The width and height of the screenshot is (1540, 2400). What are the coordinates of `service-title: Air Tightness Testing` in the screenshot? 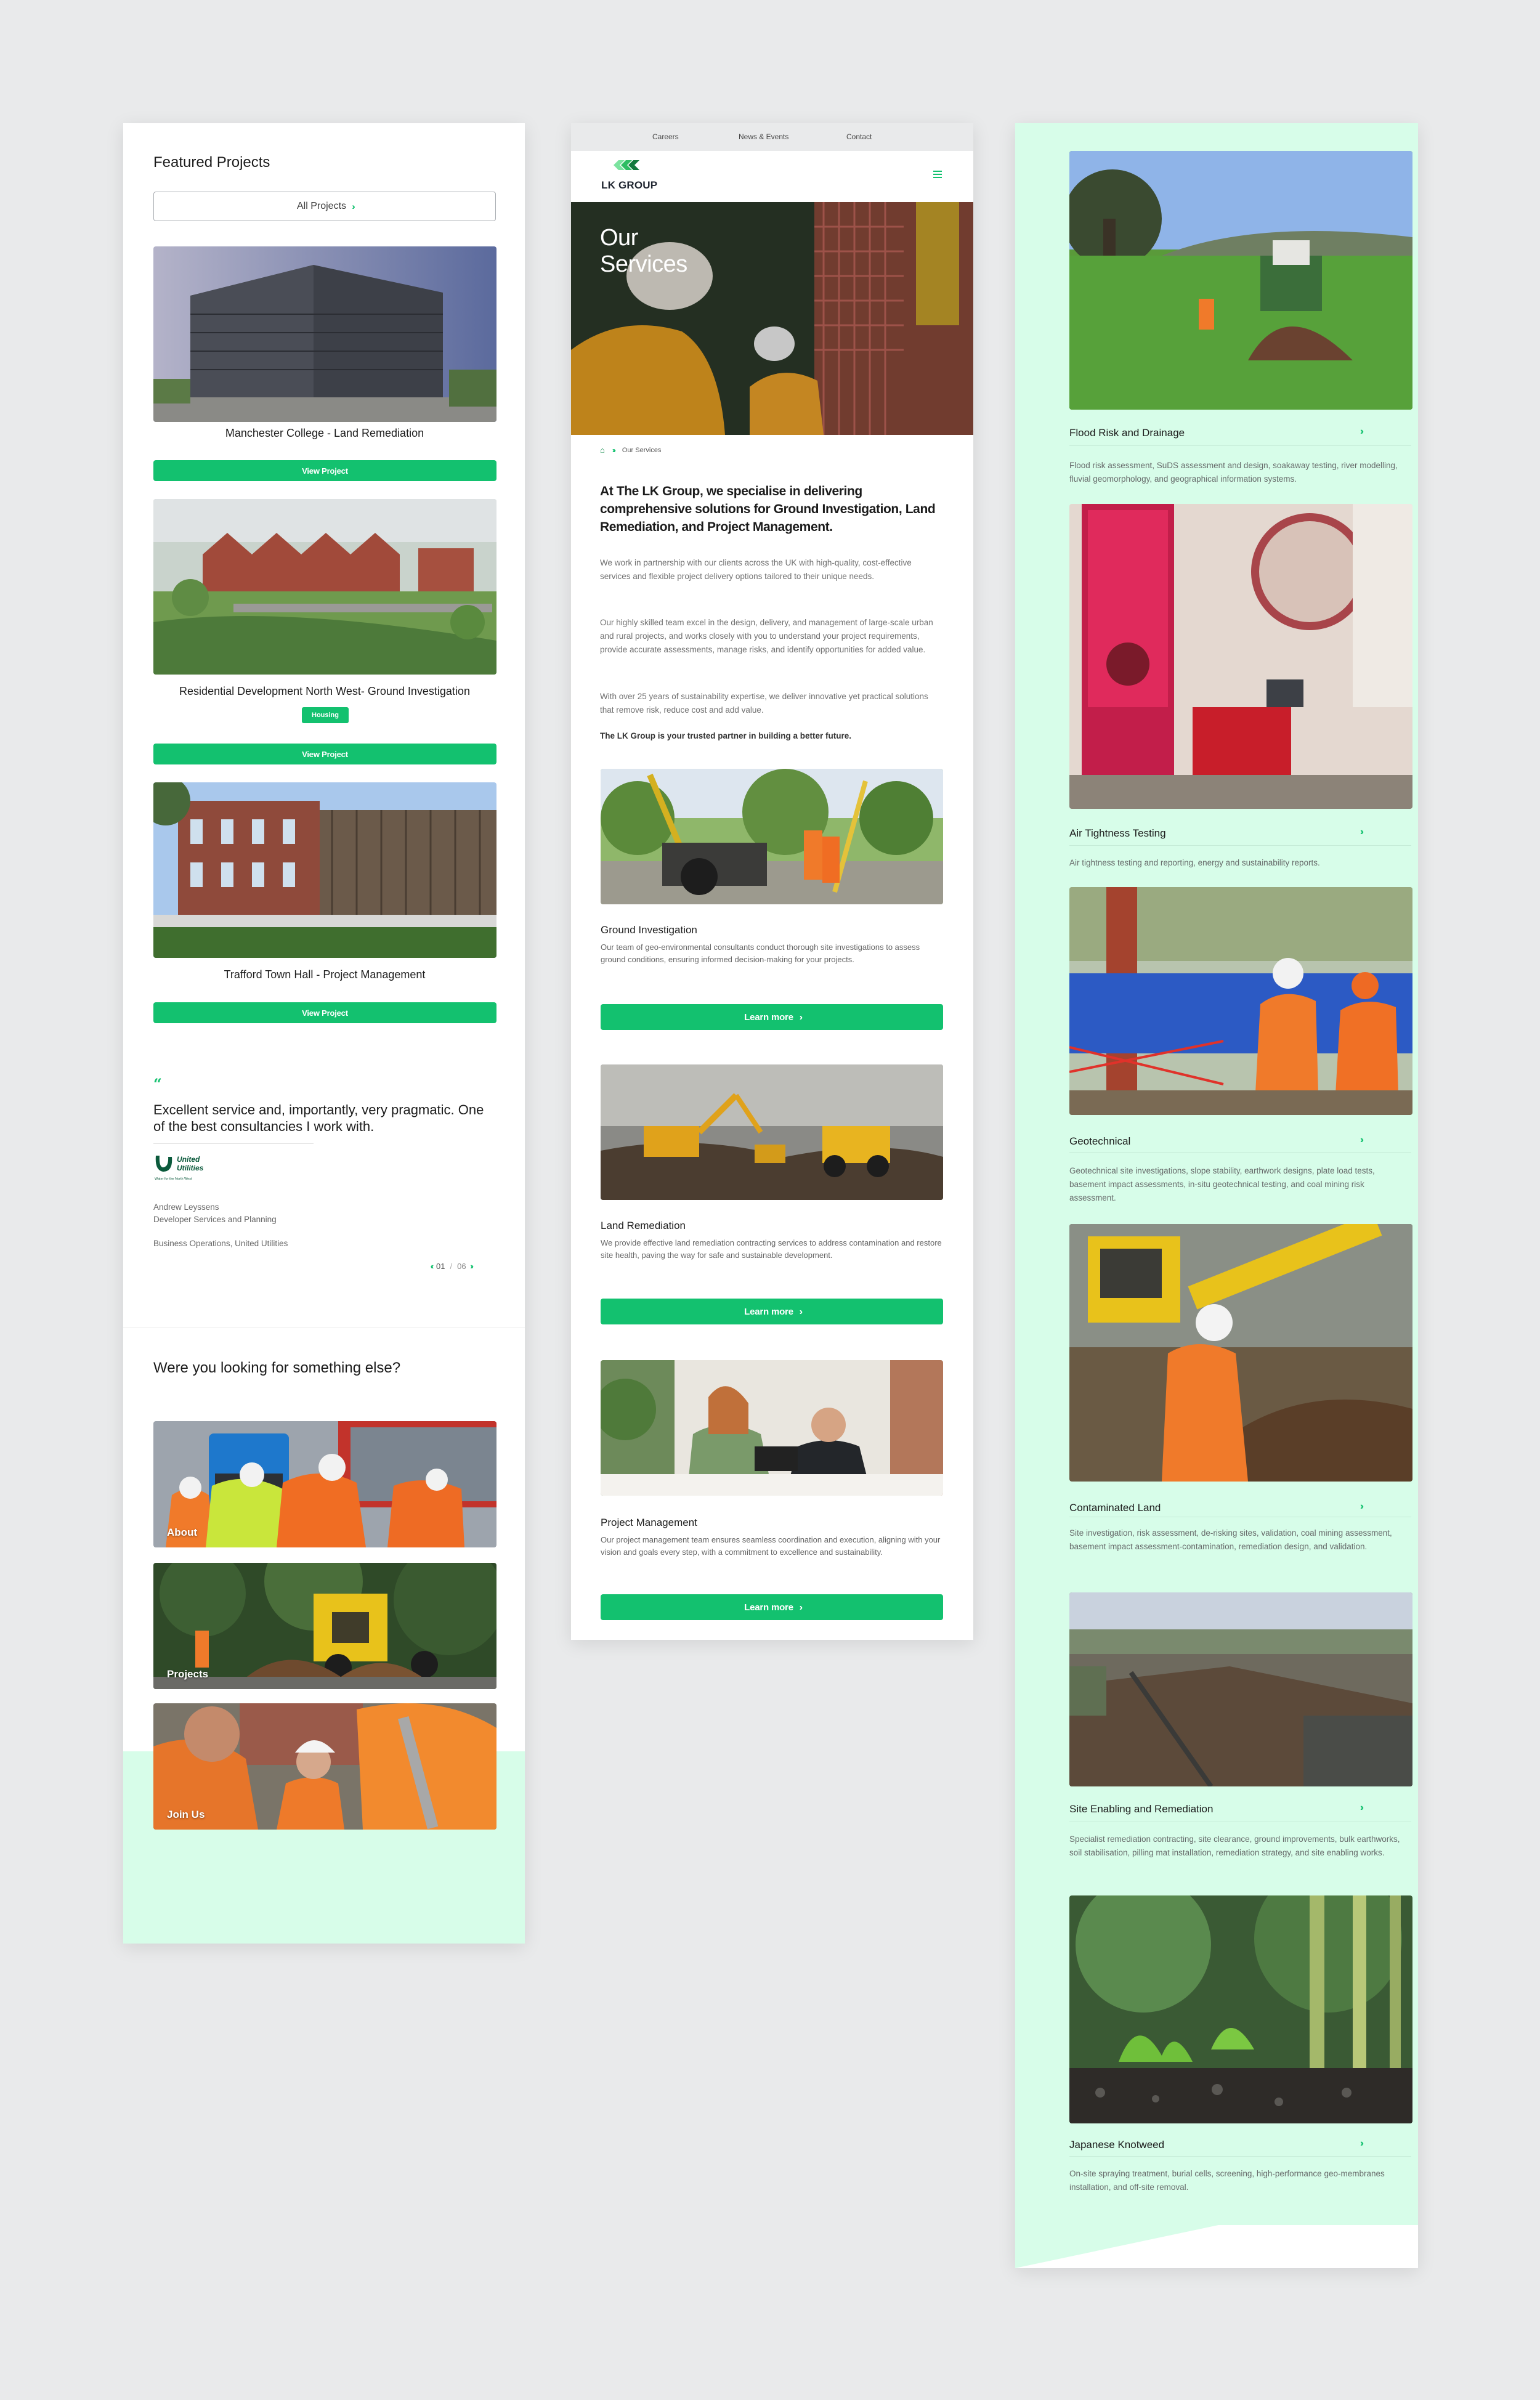 It's located at (1117, 834).